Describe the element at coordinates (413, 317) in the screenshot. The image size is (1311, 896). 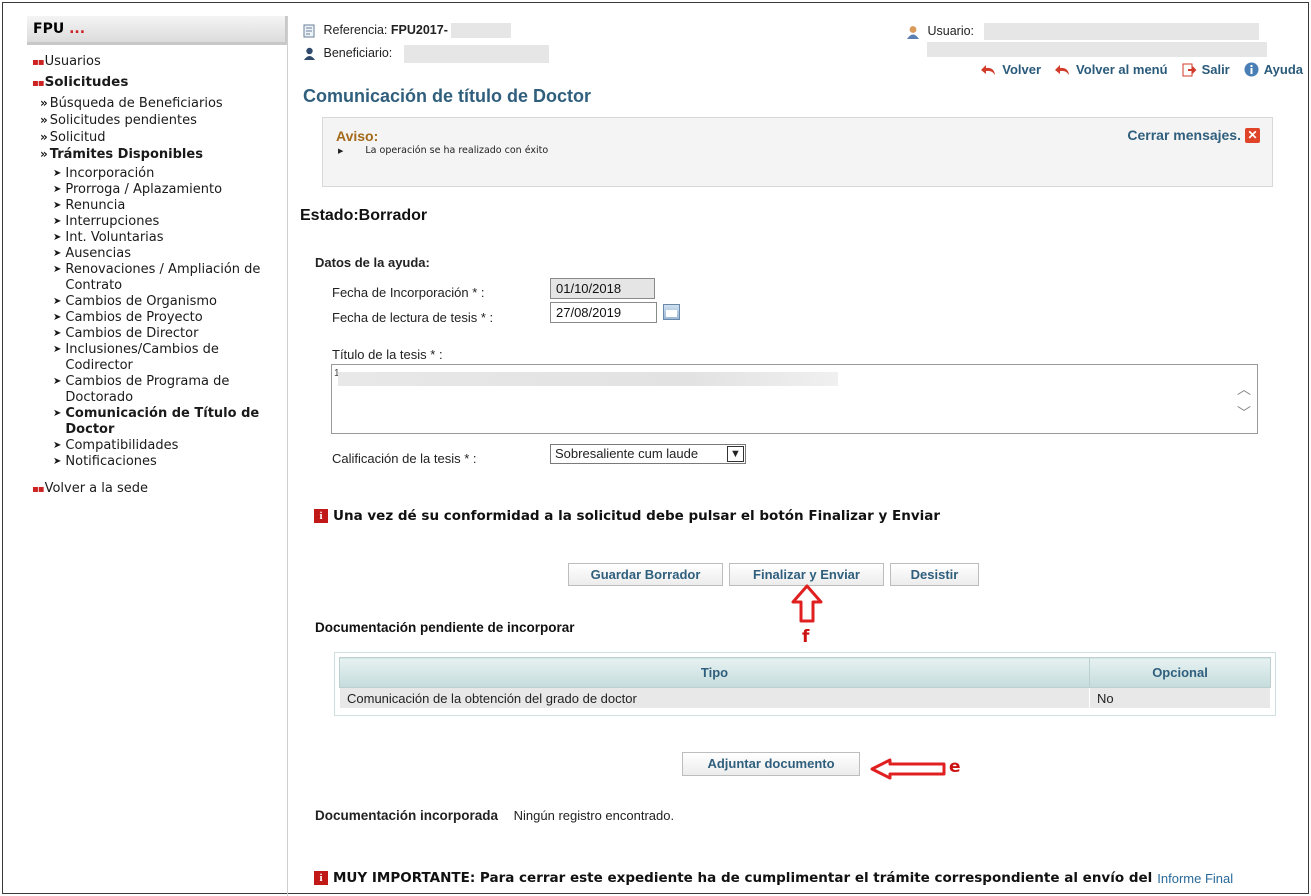
I see `fecha-lectura-label: Fecha de lectura de tesis * :` at that location.